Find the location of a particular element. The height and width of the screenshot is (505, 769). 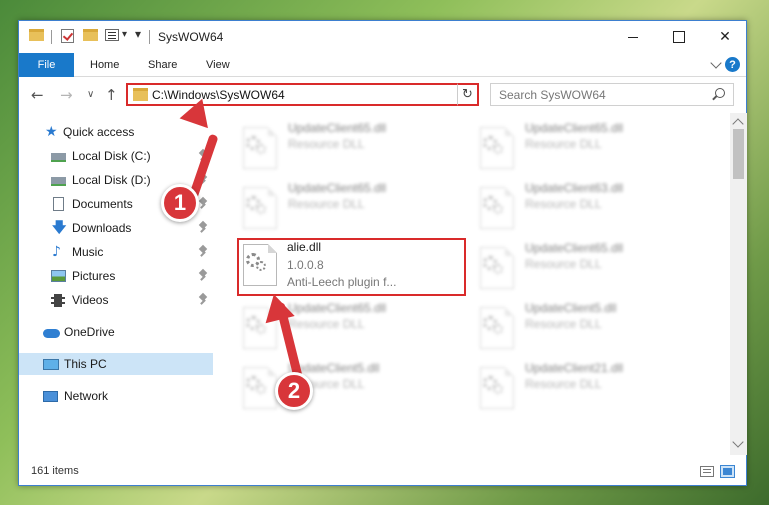

close-button is located at coordinates (725, 37).